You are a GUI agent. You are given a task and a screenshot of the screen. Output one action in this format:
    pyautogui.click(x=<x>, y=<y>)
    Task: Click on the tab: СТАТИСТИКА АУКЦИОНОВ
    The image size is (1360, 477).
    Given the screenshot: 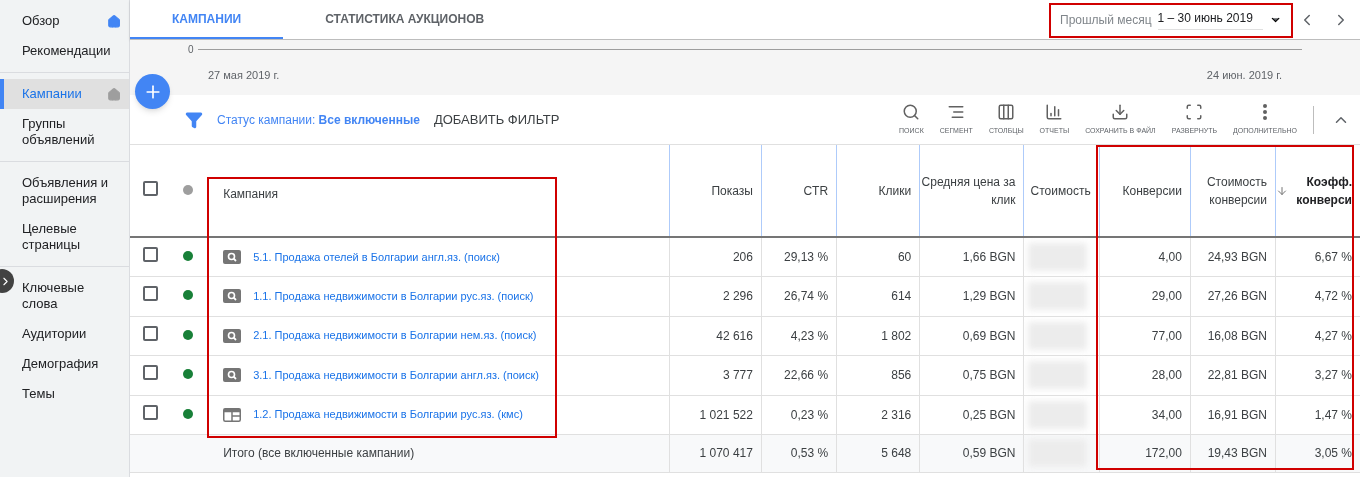 What is the action you would take?
    pyautogui.click(x=405, y=19)
    